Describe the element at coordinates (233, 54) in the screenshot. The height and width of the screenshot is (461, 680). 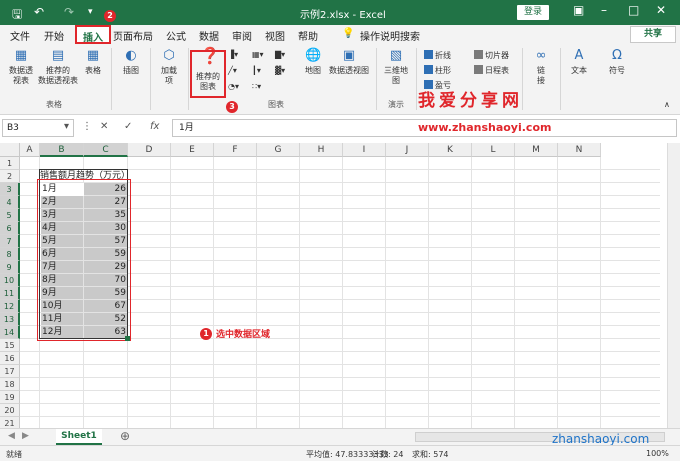
I see `column-chart-icon: ▐▾` at that location.